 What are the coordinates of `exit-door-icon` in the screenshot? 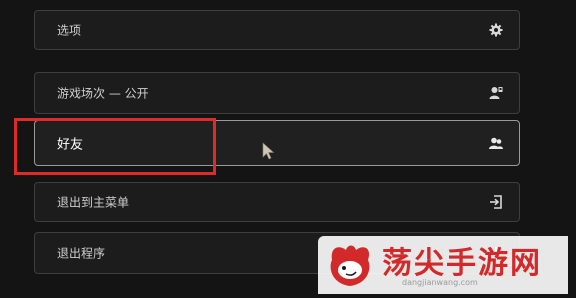 It's located at (496, 202).